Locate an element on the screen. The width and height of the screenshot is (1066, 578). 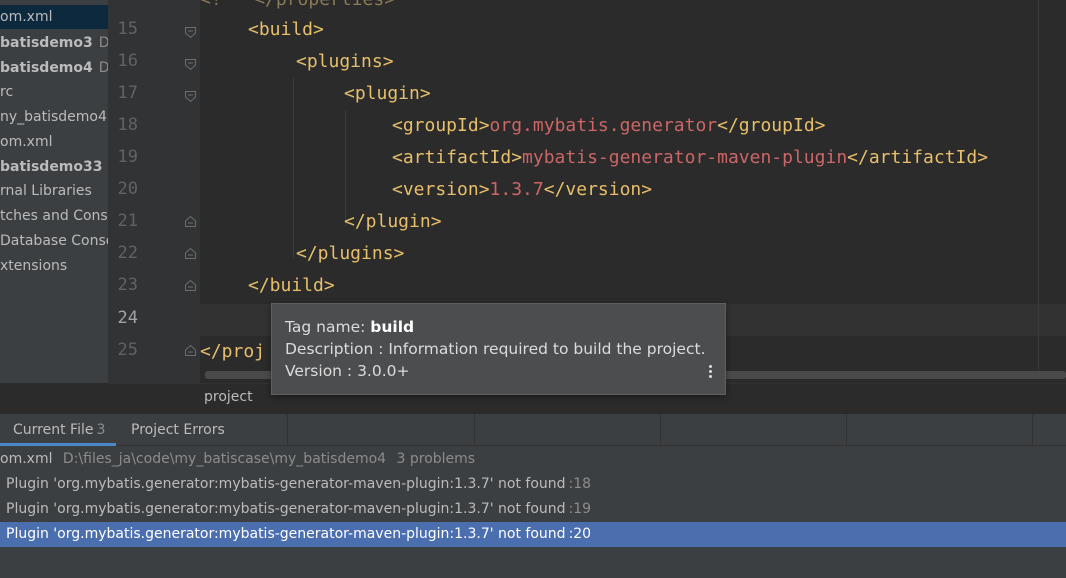
line-number: 23 is located at coordinates (127, 285).